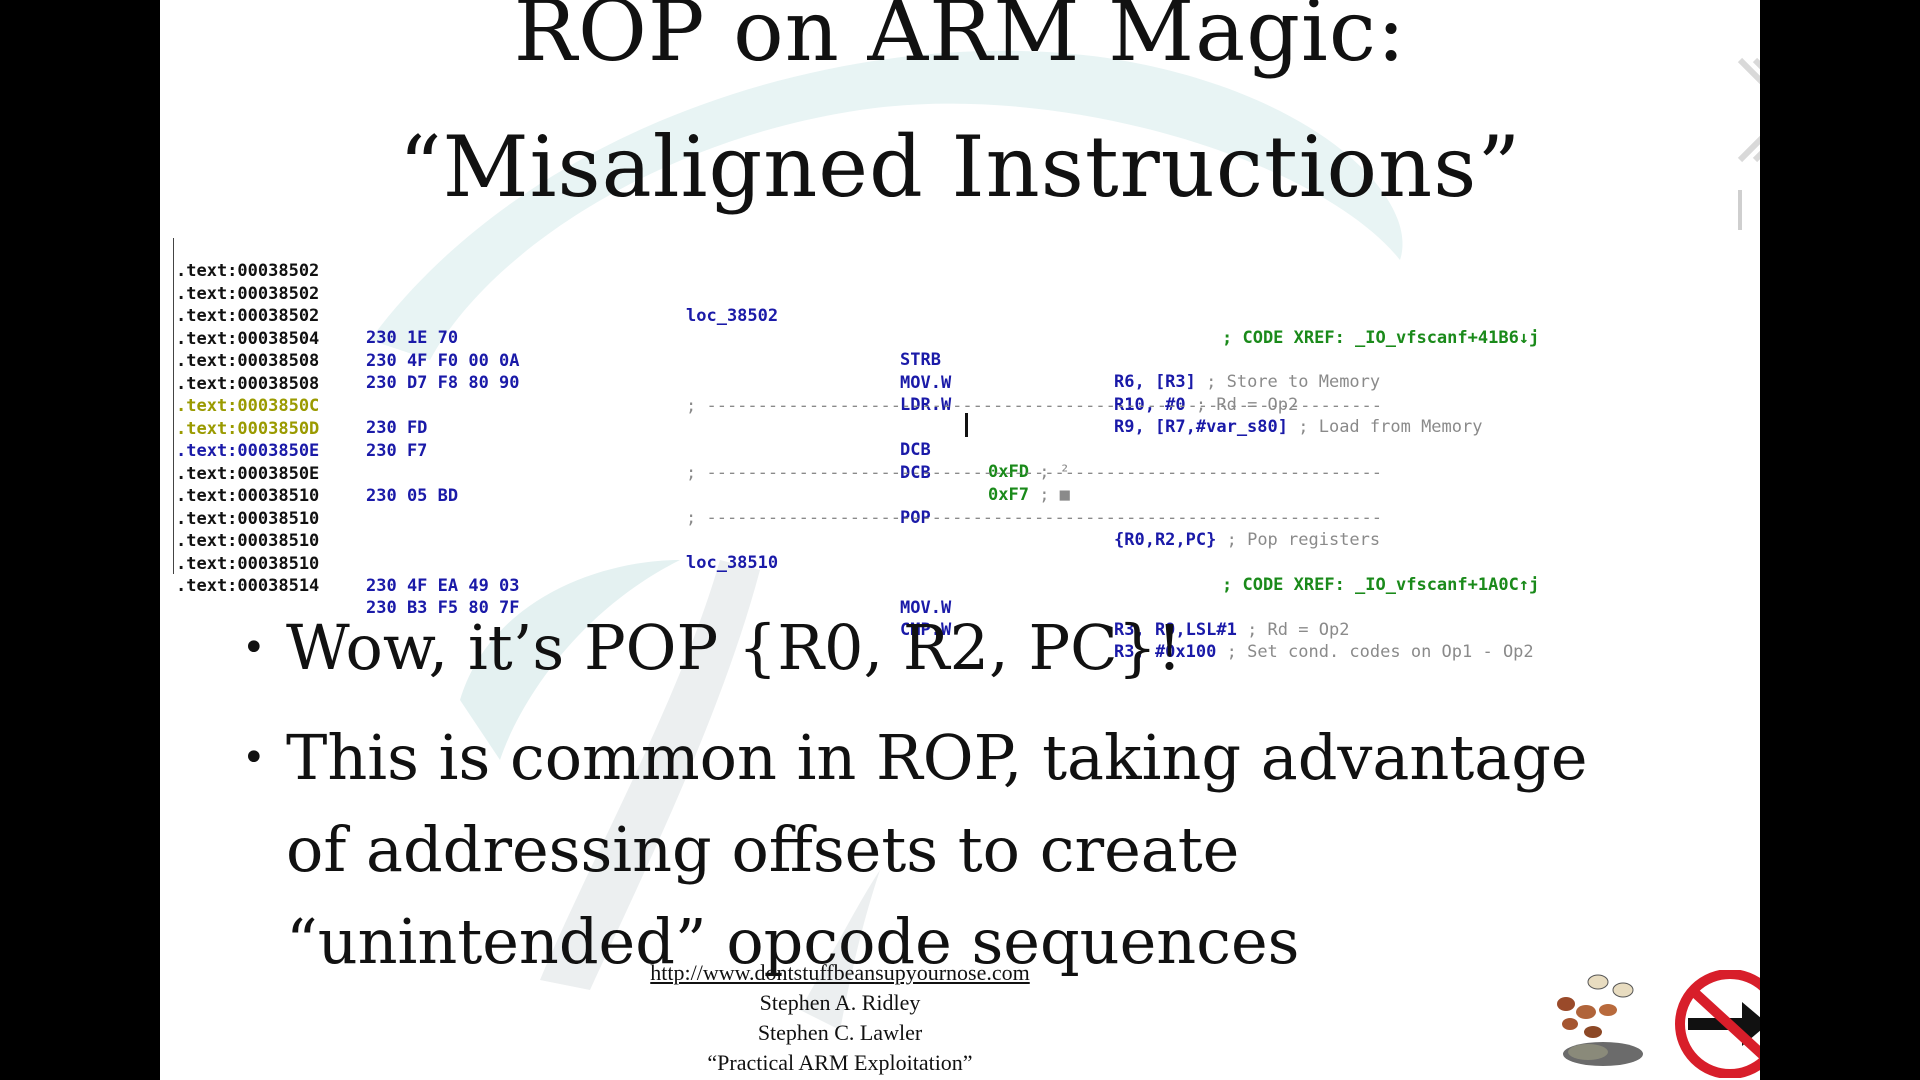 The width and height of the screenshot is (1920, 1080). What do you see at coordinates (1748, 143) in the screenshot?
I see `conference-logo-icon` at bounding box center [1748, 143].